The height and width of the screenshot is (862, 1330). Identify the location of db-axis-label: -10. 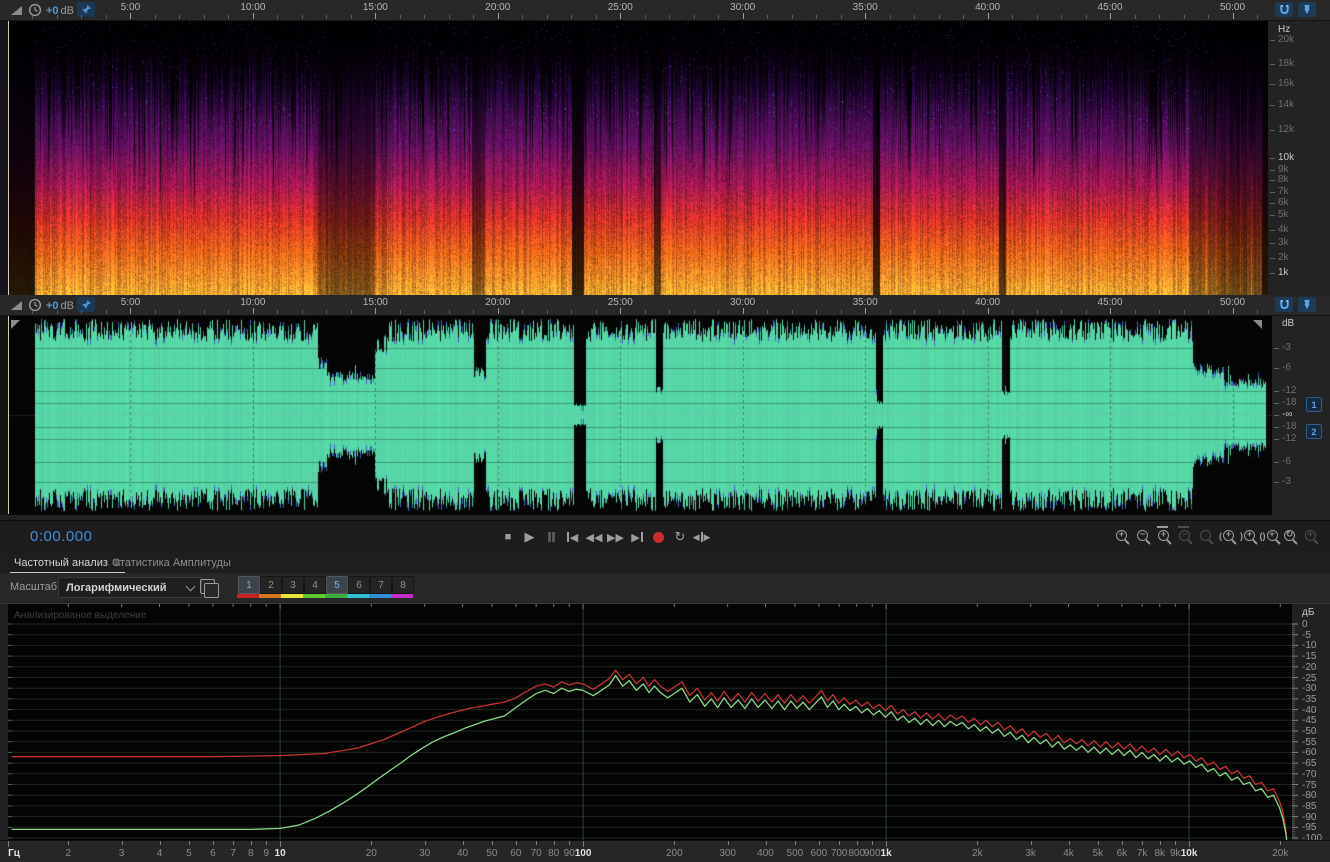
(1309, 646).